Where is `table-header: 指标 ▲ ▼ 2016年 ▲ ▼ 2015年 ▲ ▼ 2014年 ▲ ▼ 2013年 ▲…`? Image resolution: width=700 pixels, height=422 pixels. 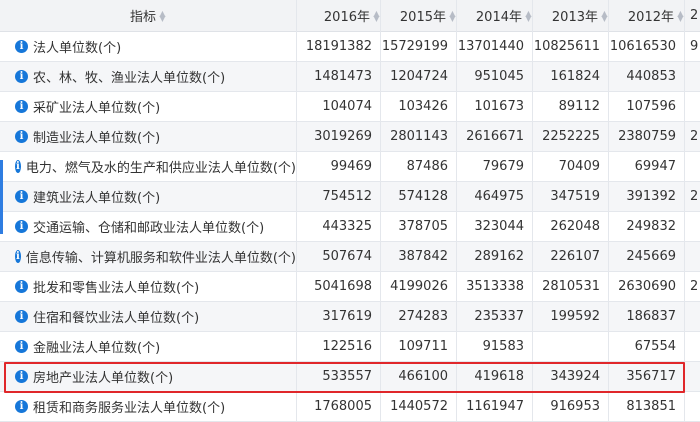
table-header: 指标 ▲ ▼ 2016年 ▲ ▼ 2015年 ▲ ▼ 2014年 ▲ ▼ 2013年 ▲… is located at coordinates (350, 16).